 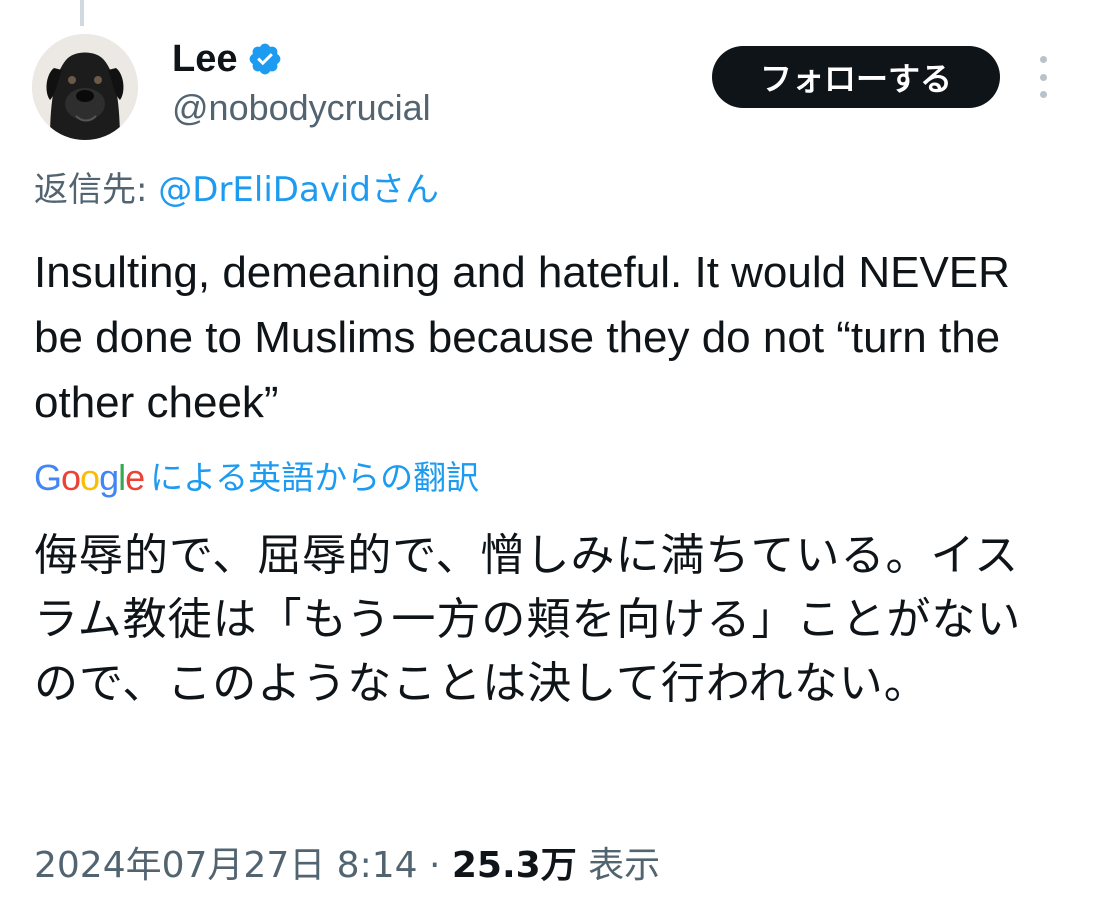 I want to click on avatar, so click(x=85, y=87).